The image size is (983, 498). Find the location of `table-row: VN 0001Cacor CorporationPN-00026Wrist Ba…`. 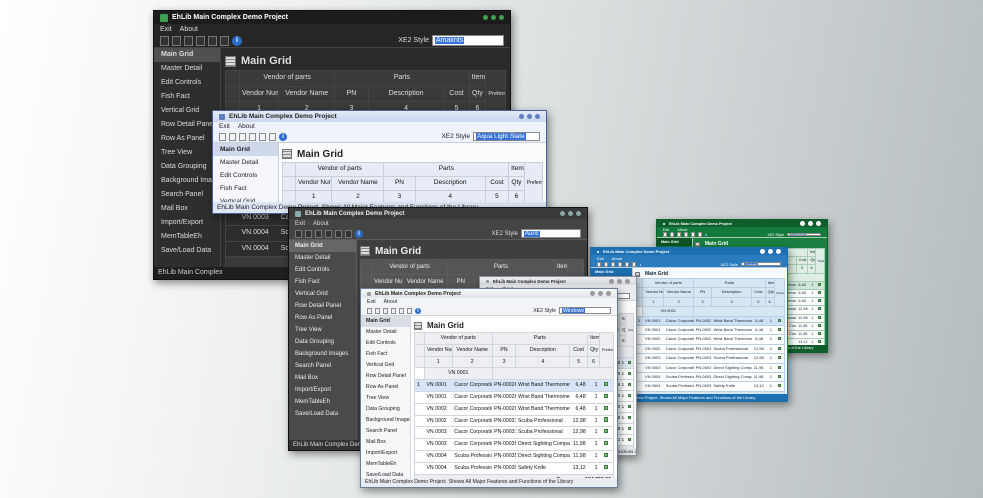

table-row: VN 0001Cacor CorporationPN-00026Wrist Ba… is located at coordinates (514, 397).